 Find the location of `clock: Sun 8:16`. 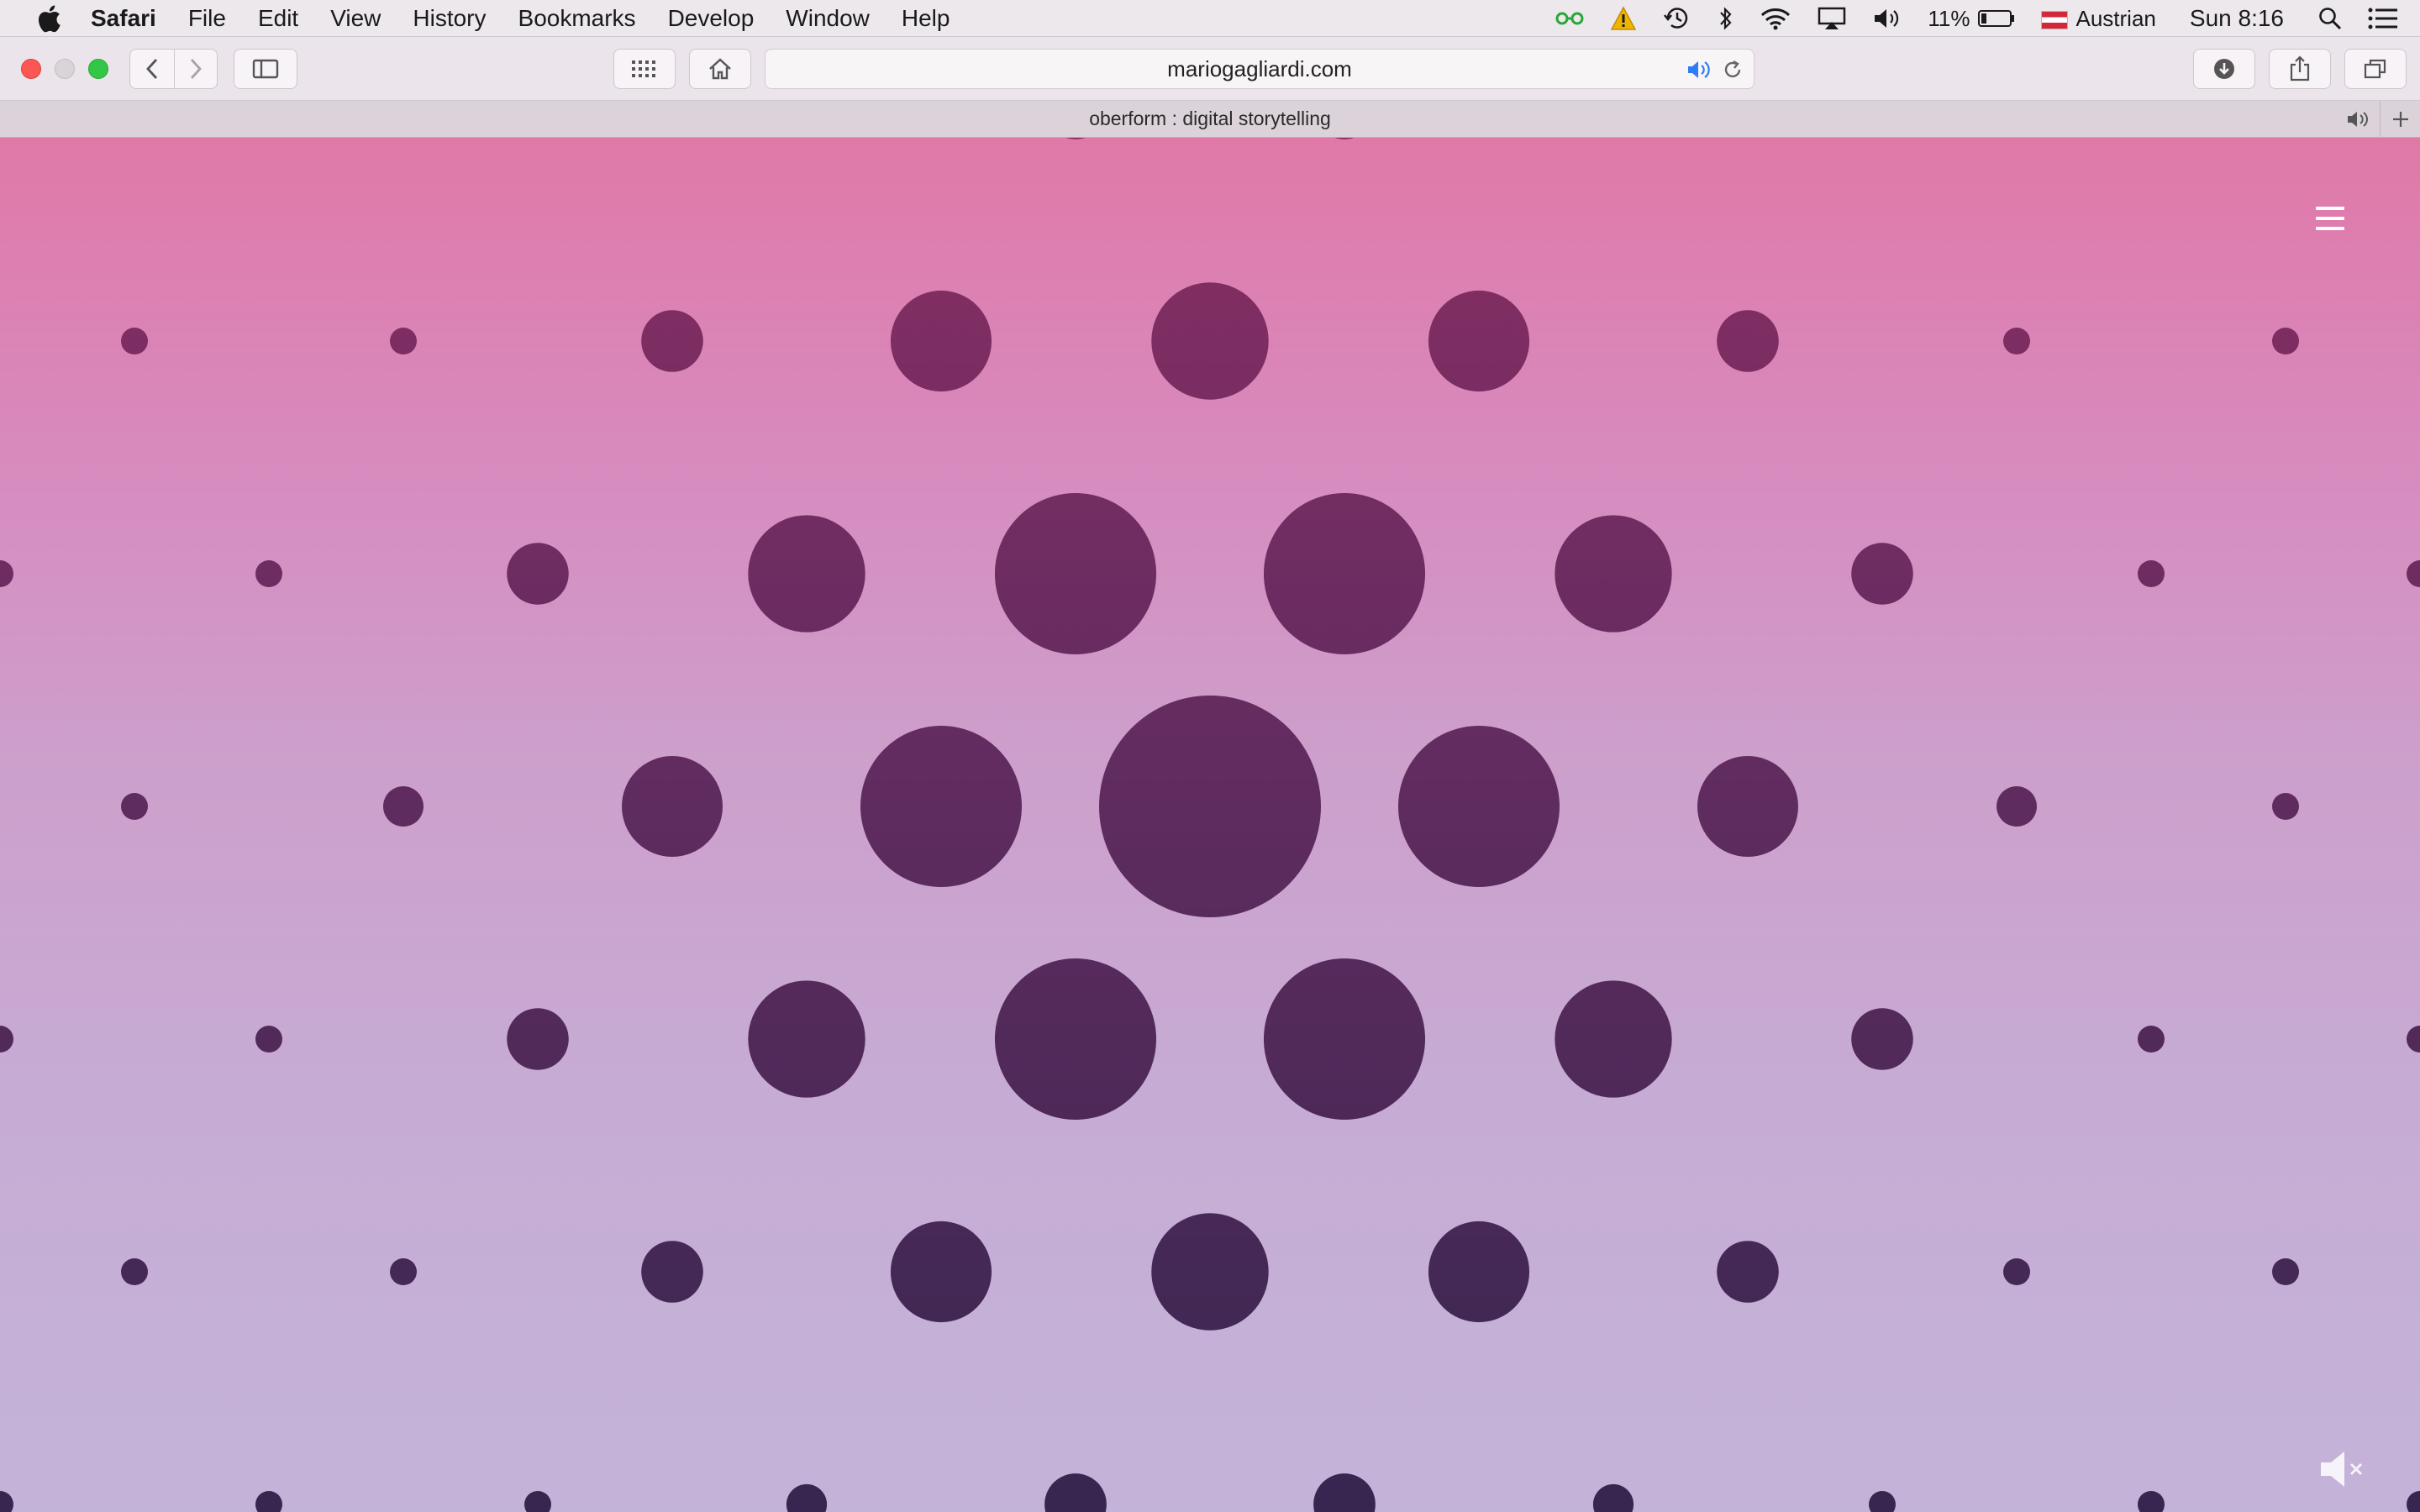

clock: Sun 8:16 is located at coordinates (2237, 18).